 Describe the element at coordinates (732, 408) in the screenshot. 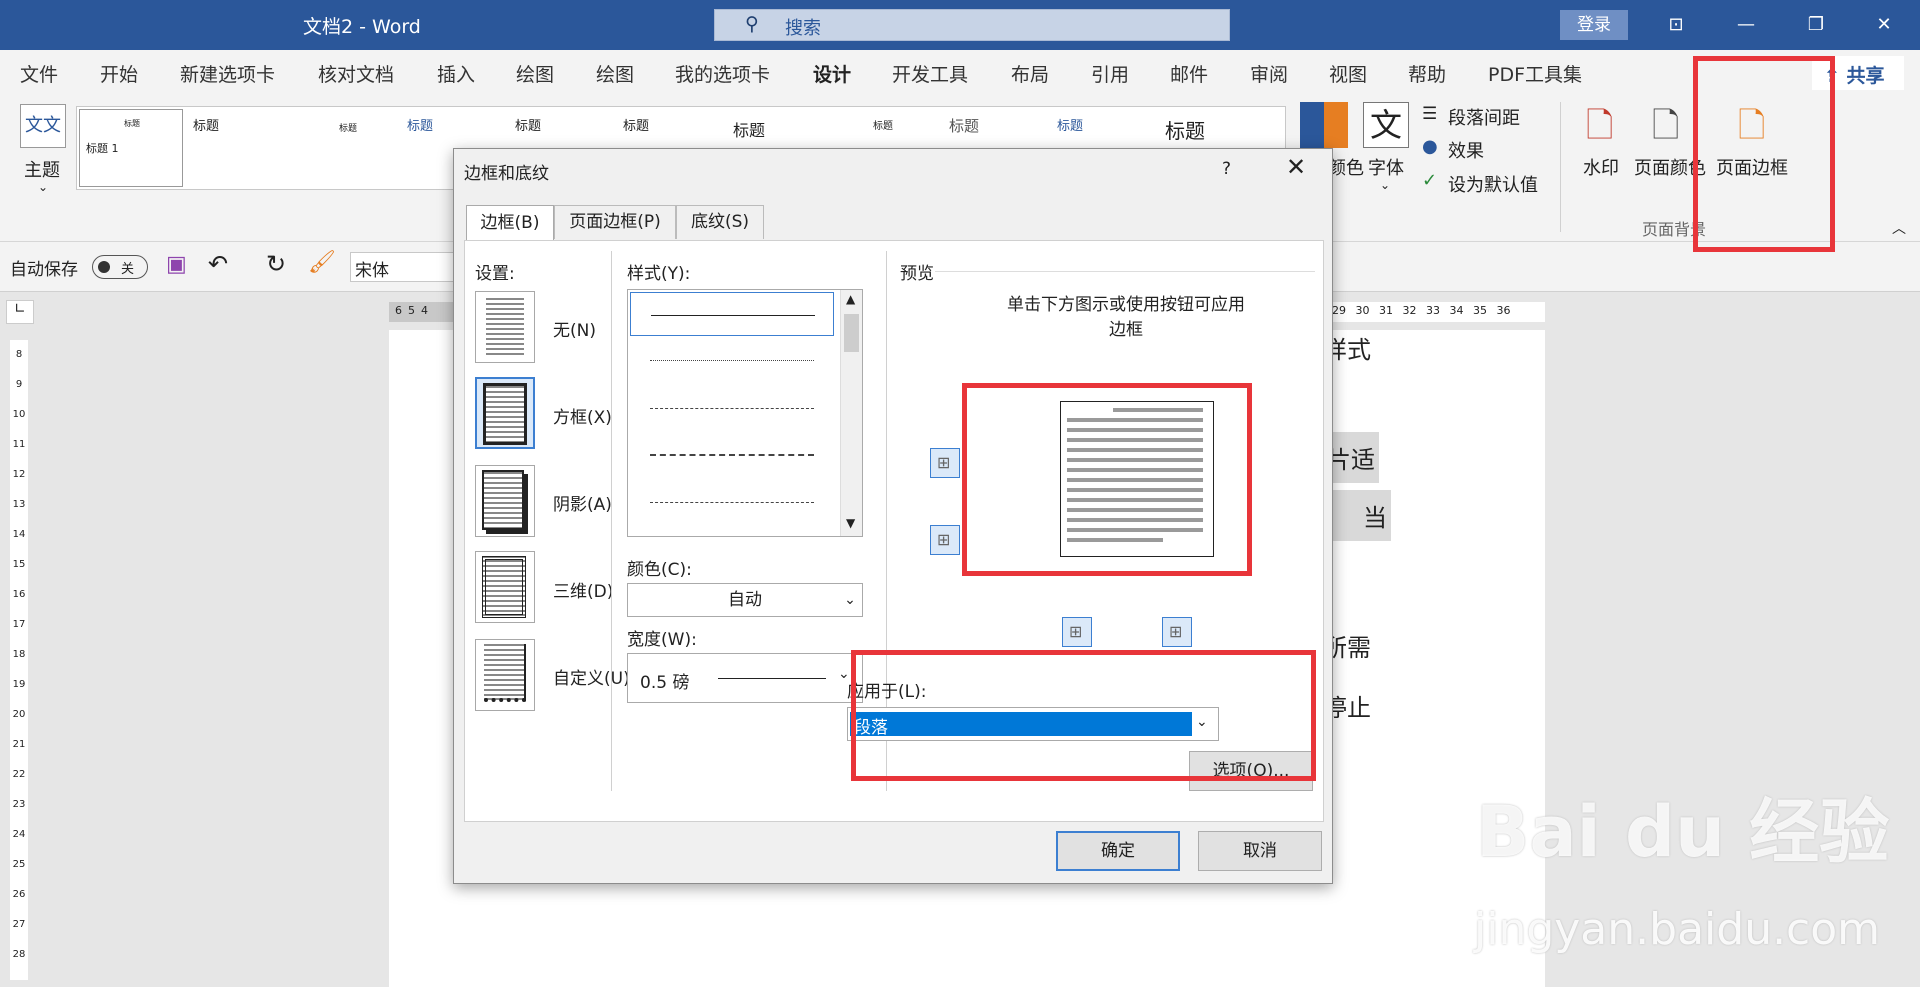

I see `style-item-dashed-small` at that location.